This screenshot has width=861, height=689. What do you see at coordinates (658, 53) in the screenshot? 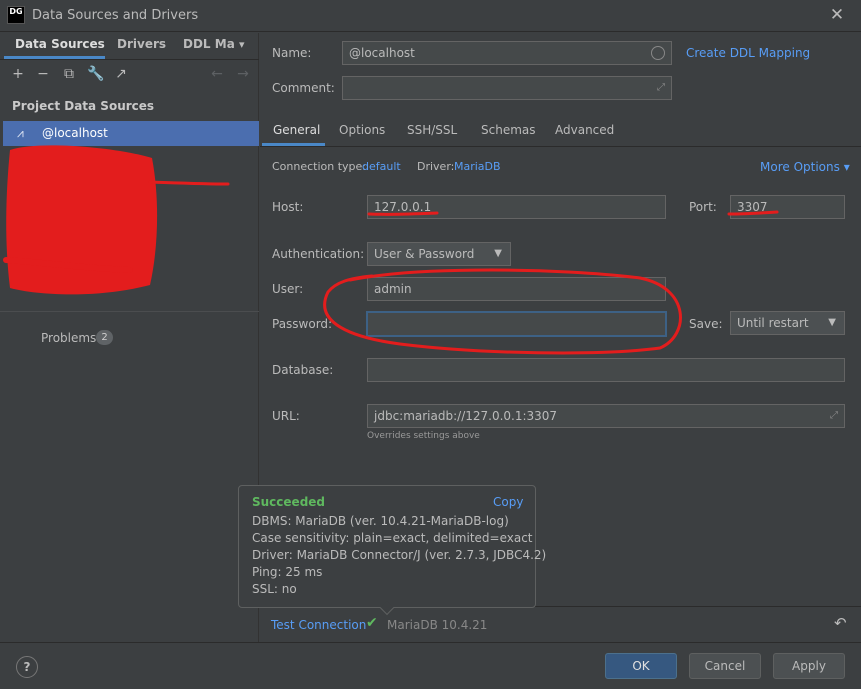
I see `color-circle-icon` at bounding box center [658, 53].